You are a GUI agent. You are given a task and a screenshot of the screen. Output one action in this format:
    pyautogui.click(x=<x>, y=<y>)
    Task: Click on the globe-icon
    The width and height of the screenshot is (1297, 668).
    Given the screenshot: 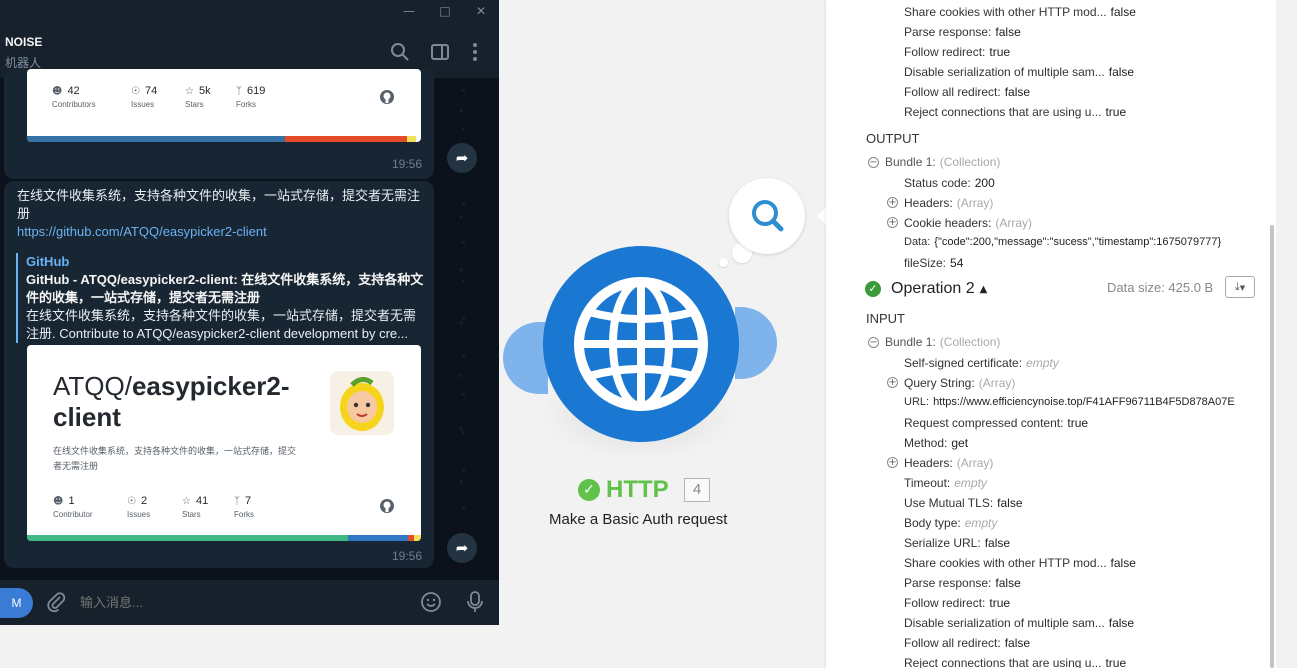 What is the action you would take?
    pyautogui.click(x=641, y=344)
    